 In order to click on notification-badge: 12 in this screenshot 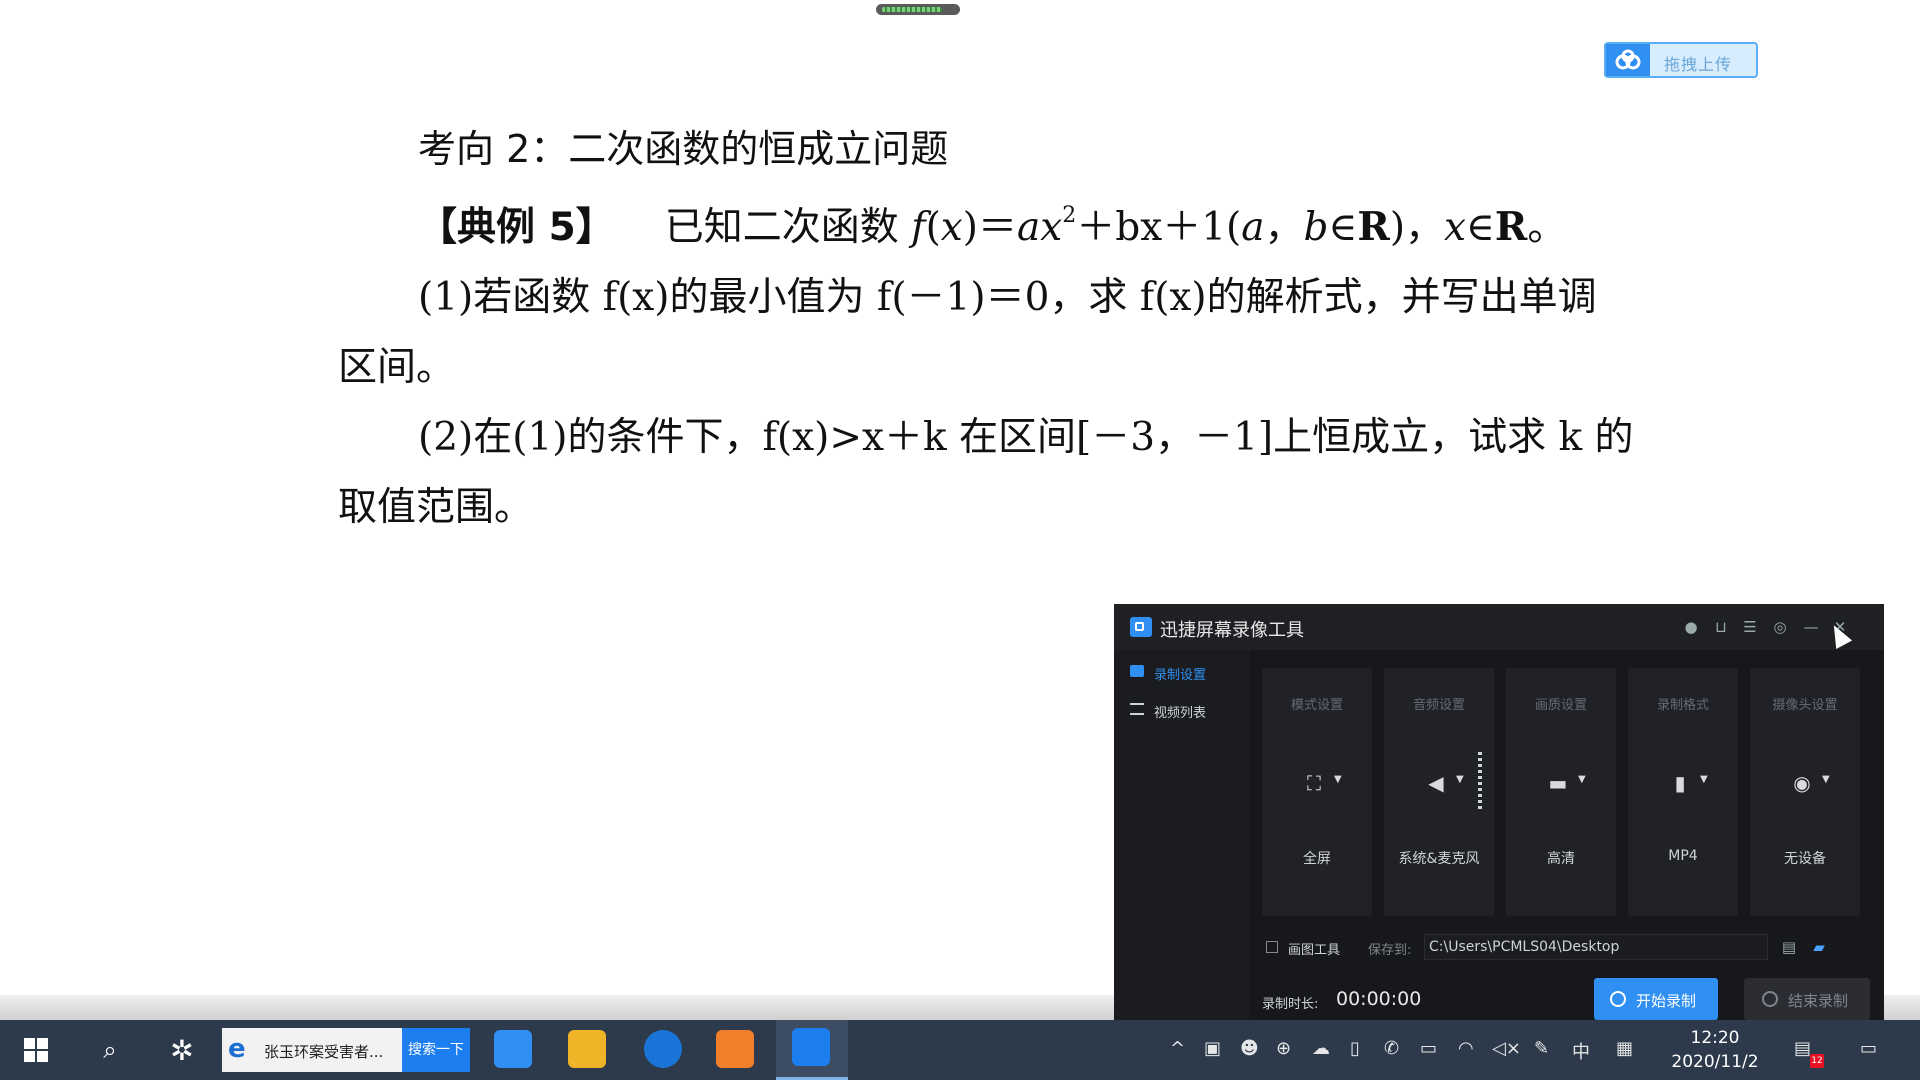, I will do `click(1817, 1061)`.